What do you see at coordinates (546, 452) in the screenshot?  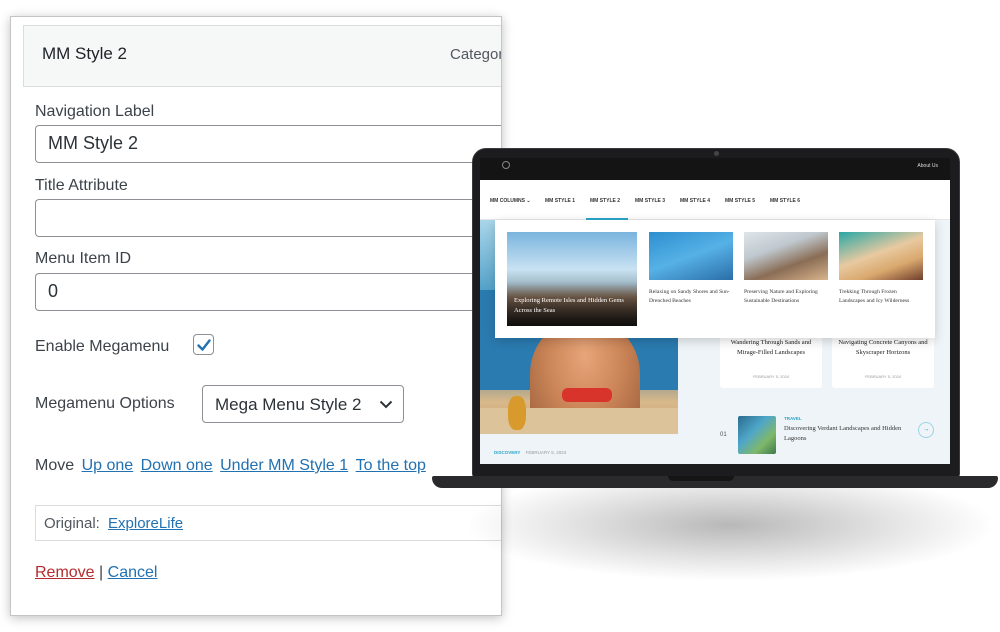 I see `hero-date: FEBRUARY 5, 2024` at bounding box center [546, 452].